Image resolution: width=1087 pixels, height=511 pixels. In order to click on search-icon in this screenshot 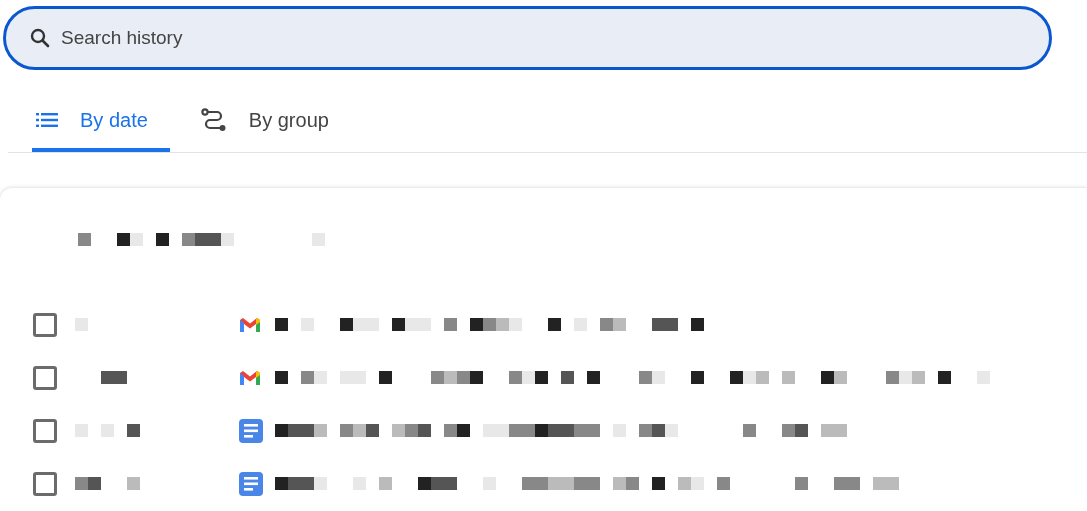, I will do `click(40, 38)`.